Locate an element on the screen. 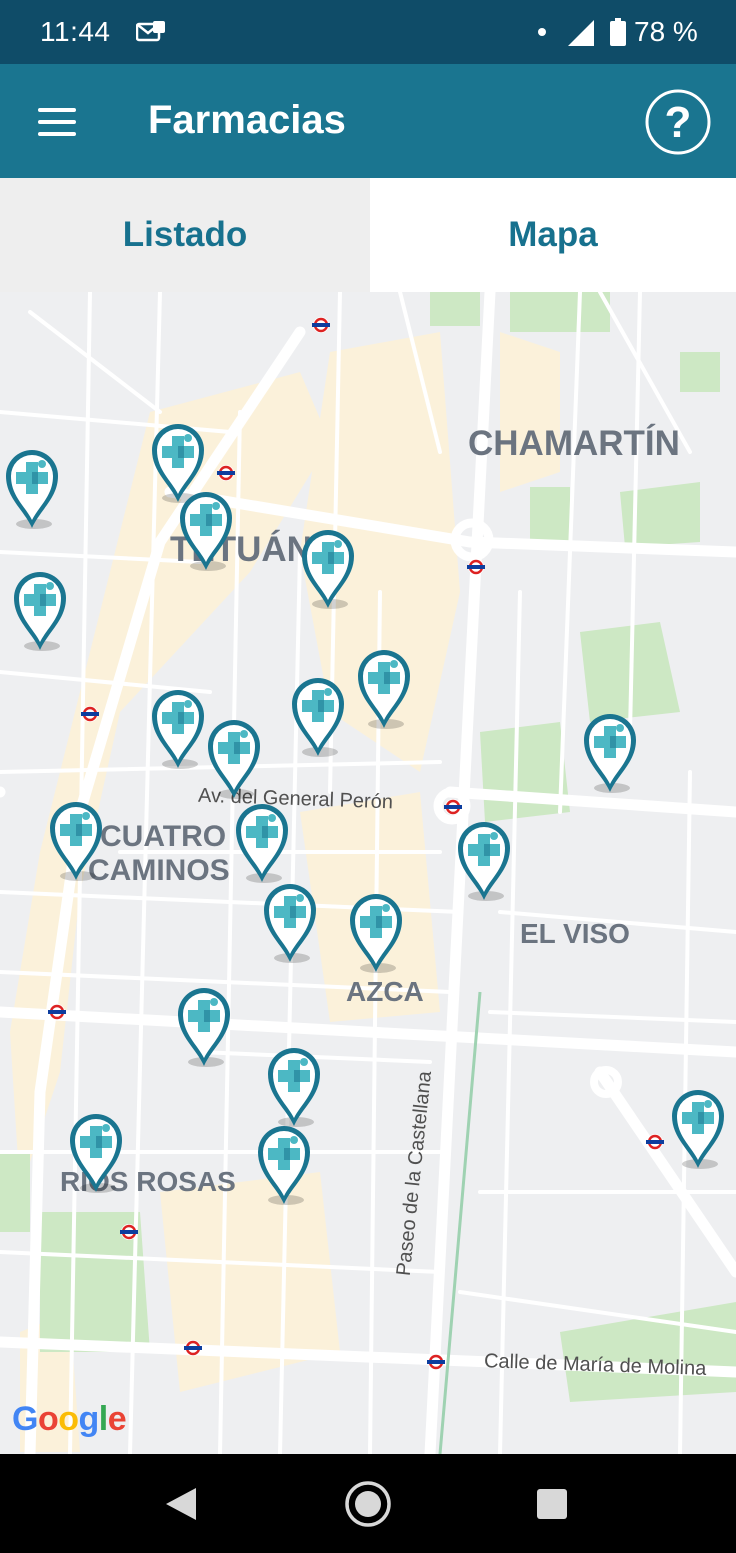 This screenshot has width=736, height=1553. navigation-bar is located at coordinates (368, 1503).